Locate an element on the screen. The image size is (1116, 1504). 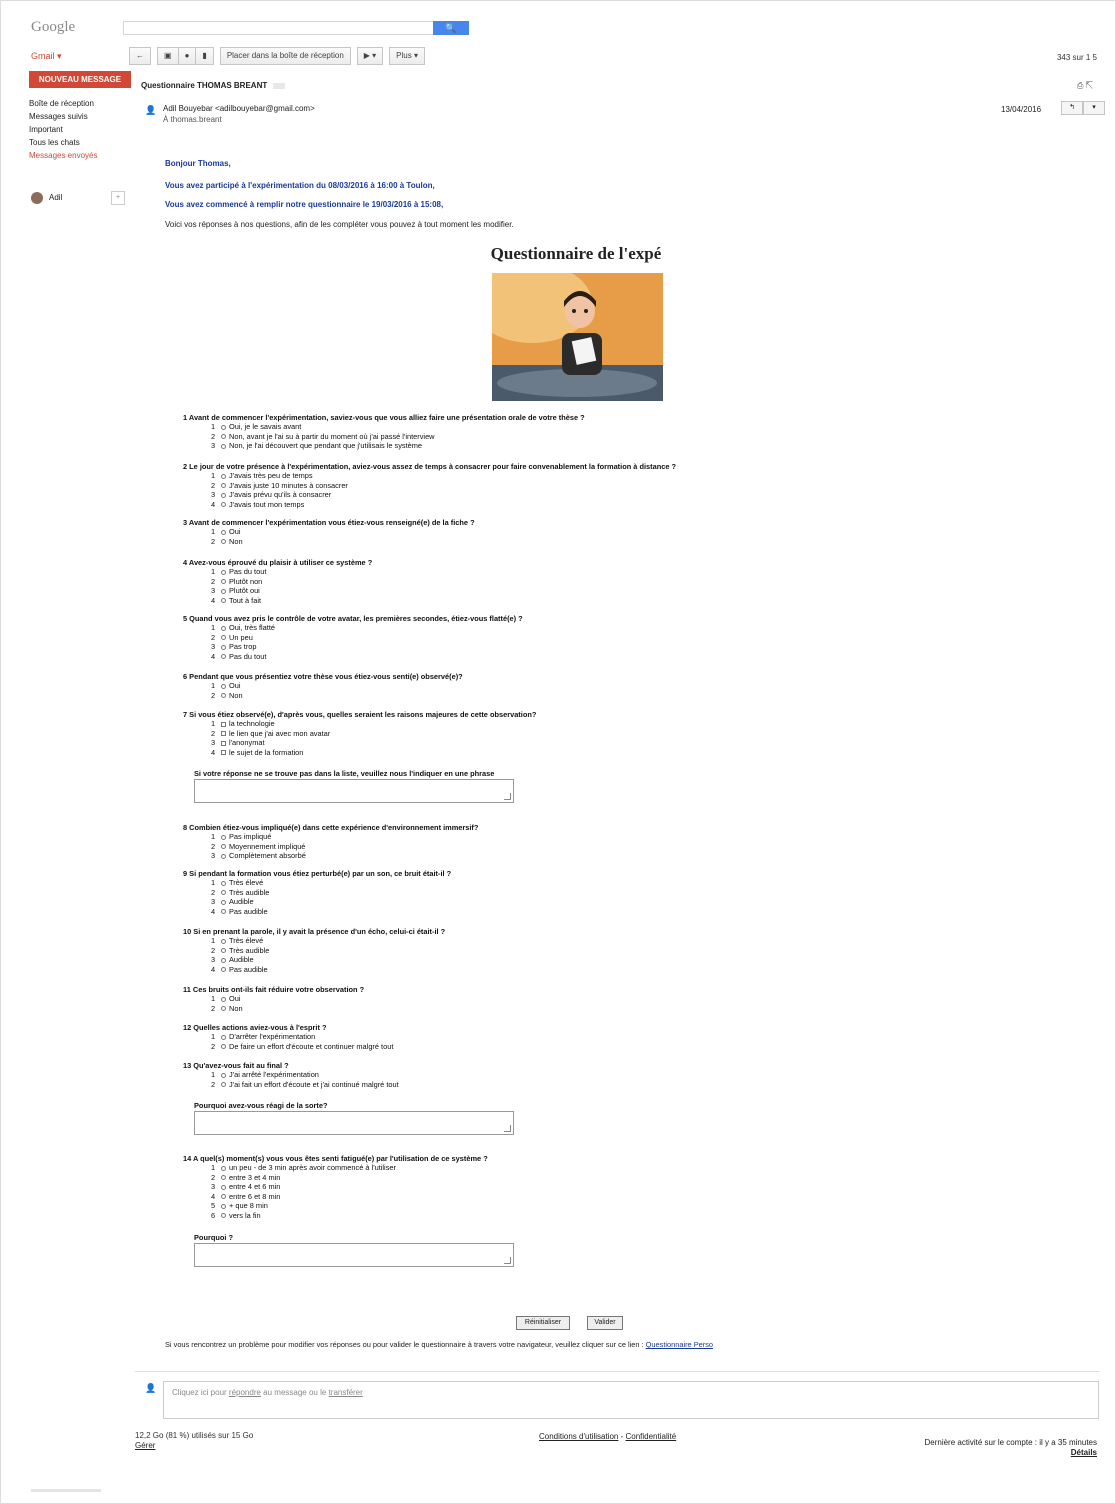
q13-extra-input is located at coordinates (354, 1123).